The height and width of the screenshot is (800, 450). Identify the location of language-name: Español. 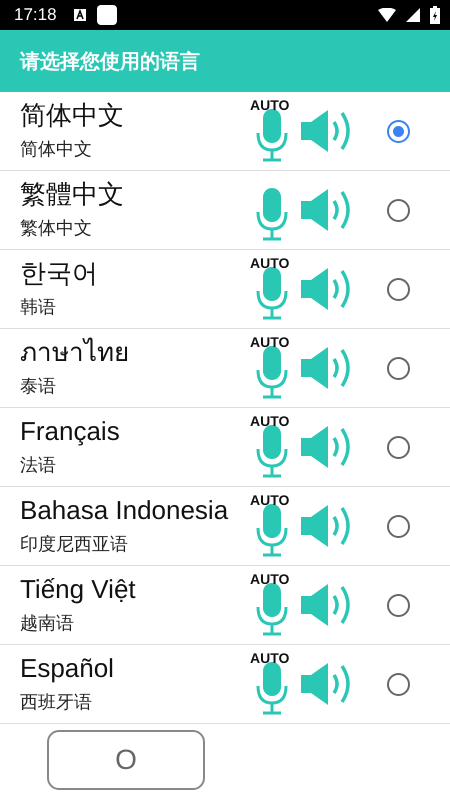
(67, 669).